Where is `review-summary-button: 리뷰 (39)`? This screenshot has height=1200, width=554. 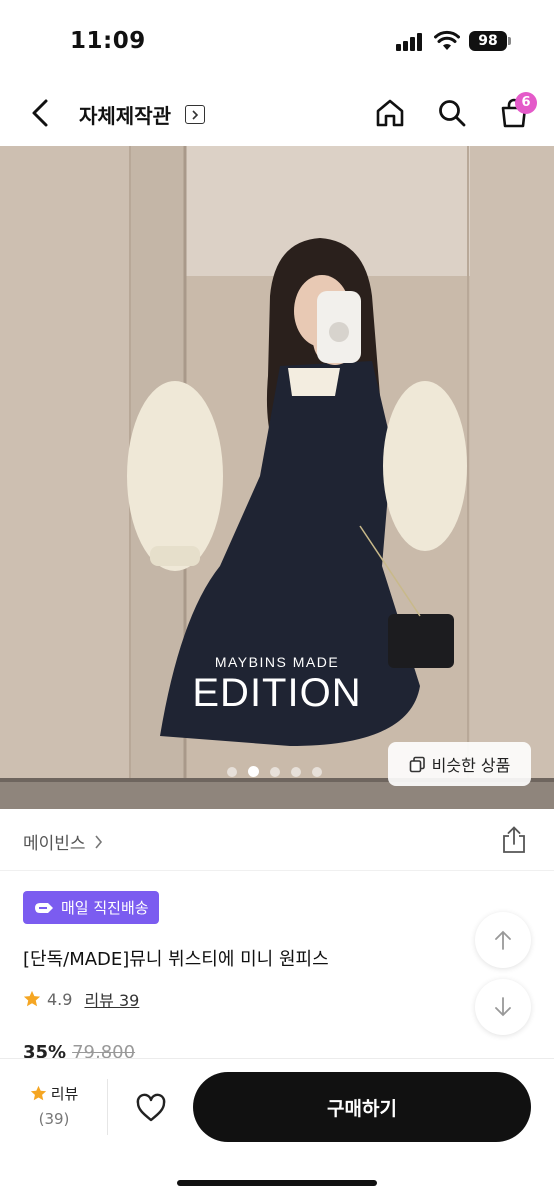 review-summary-button: 리뷰 (39) is located at coordinates (54, 1105).